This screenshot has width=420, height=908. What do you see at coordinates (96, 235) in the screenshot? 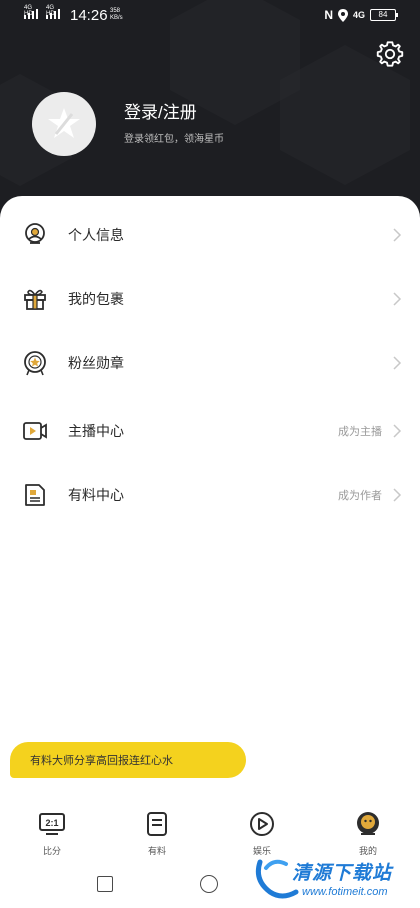
I see `menu-item-label: 个人信息` at bounding box center [96, 235].